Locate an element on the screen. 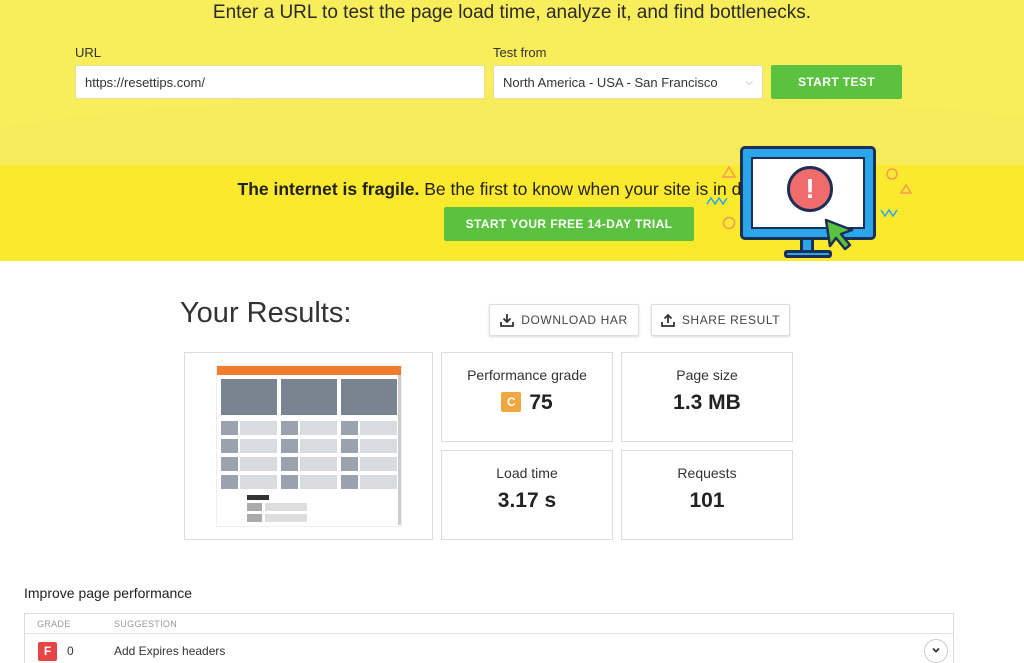 This screenshot has height=663, width=1024. improve-section-title: Improve page performance is located at coordinates (108, 593).